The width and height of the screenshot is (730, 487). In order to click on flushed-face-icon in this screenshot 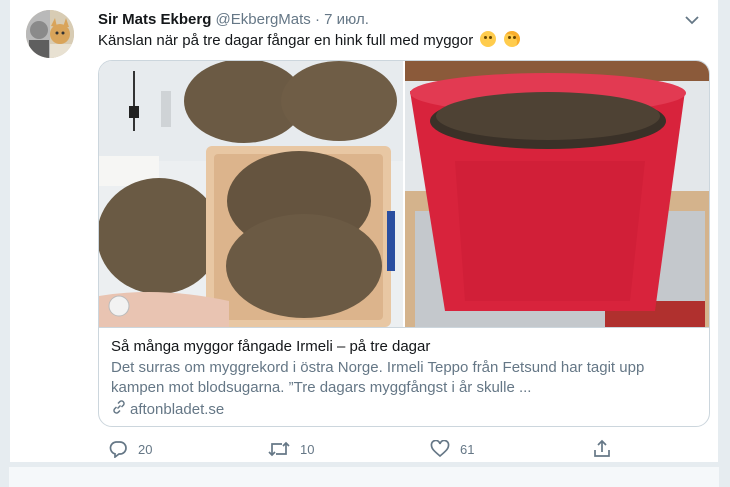, I will do `click(511, 39)`.